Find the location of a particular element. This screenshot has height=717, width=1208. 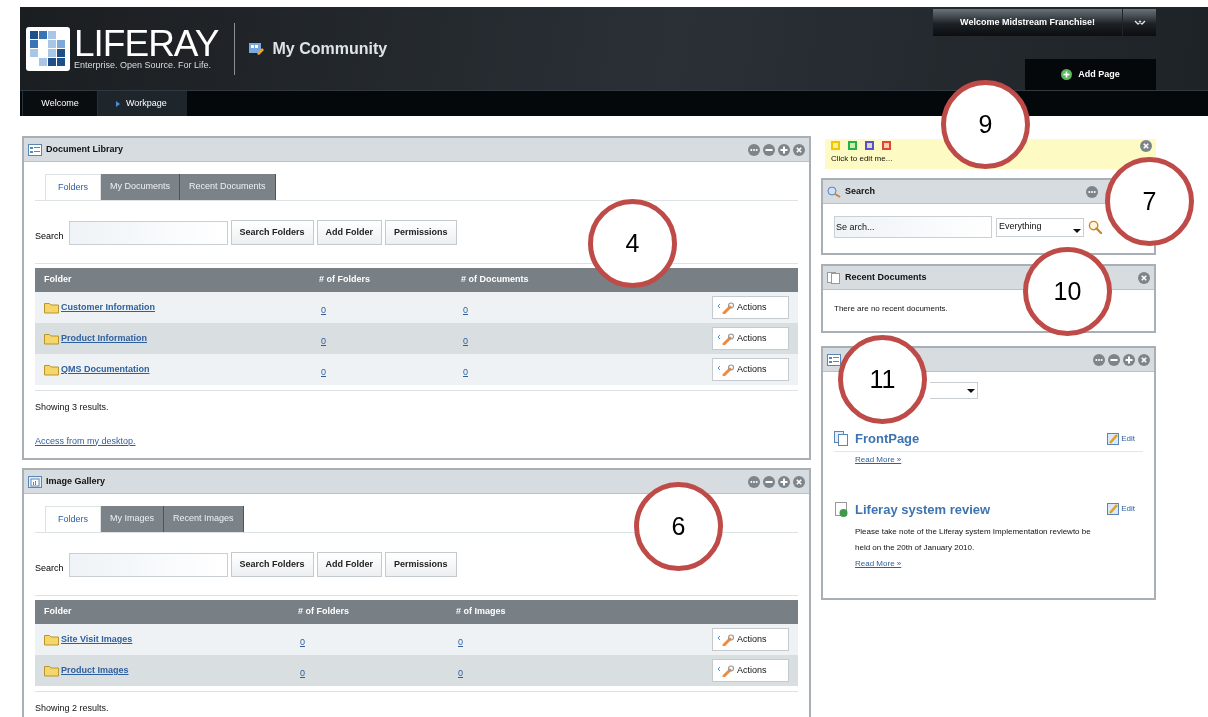

user-menu-button: Welcome Midstream Franchise! is located at coordinates (1027, 22).